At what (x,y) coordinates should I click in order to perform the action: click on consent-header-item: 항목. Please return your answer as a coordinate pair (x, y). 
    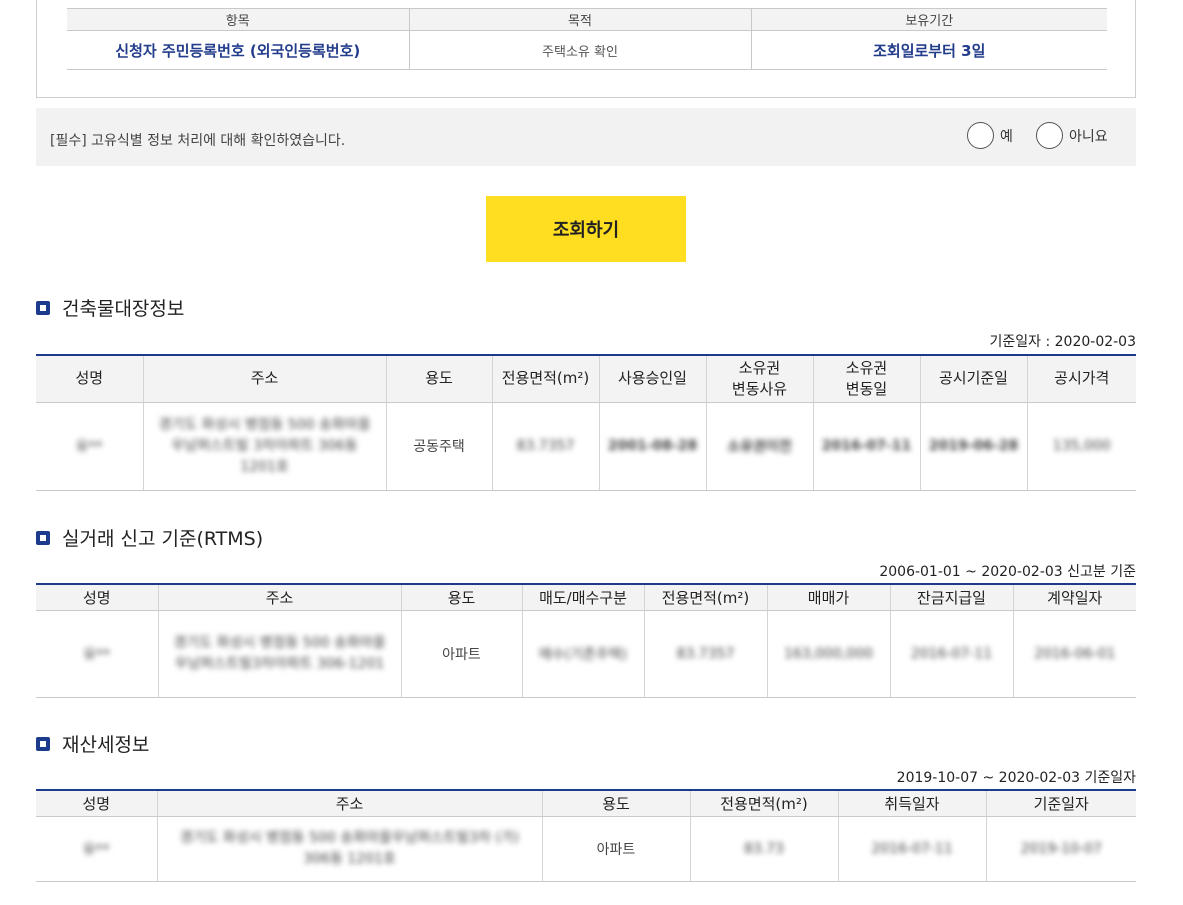
    Looking at the image, I should click on (238, 19).